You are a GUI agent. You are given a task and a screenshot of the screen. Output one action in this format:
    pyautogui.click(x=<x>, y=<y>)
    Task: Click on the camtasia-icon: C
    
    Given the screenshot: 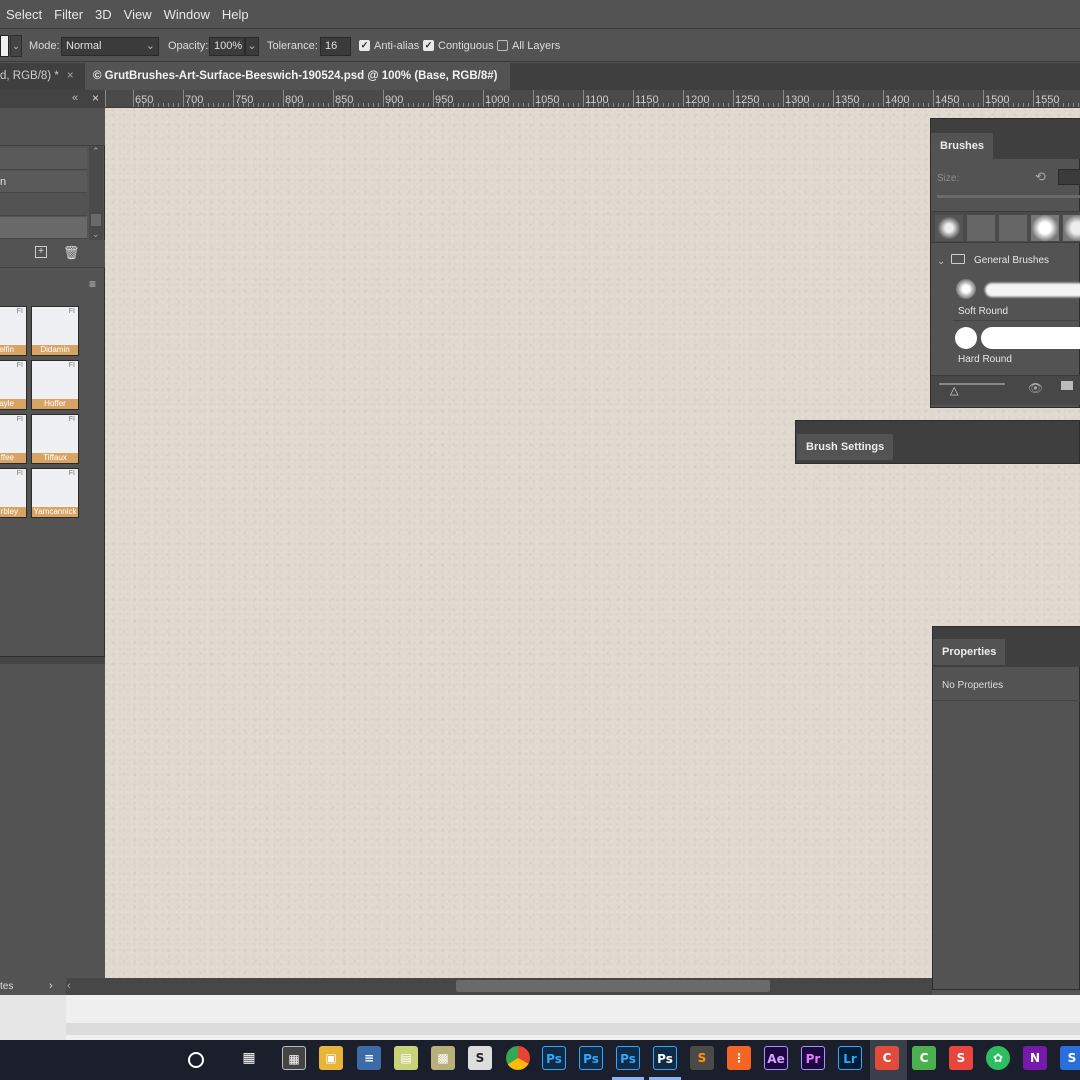 What is the action you would take?
    pyautogui.click(x=887, y=1058)
    